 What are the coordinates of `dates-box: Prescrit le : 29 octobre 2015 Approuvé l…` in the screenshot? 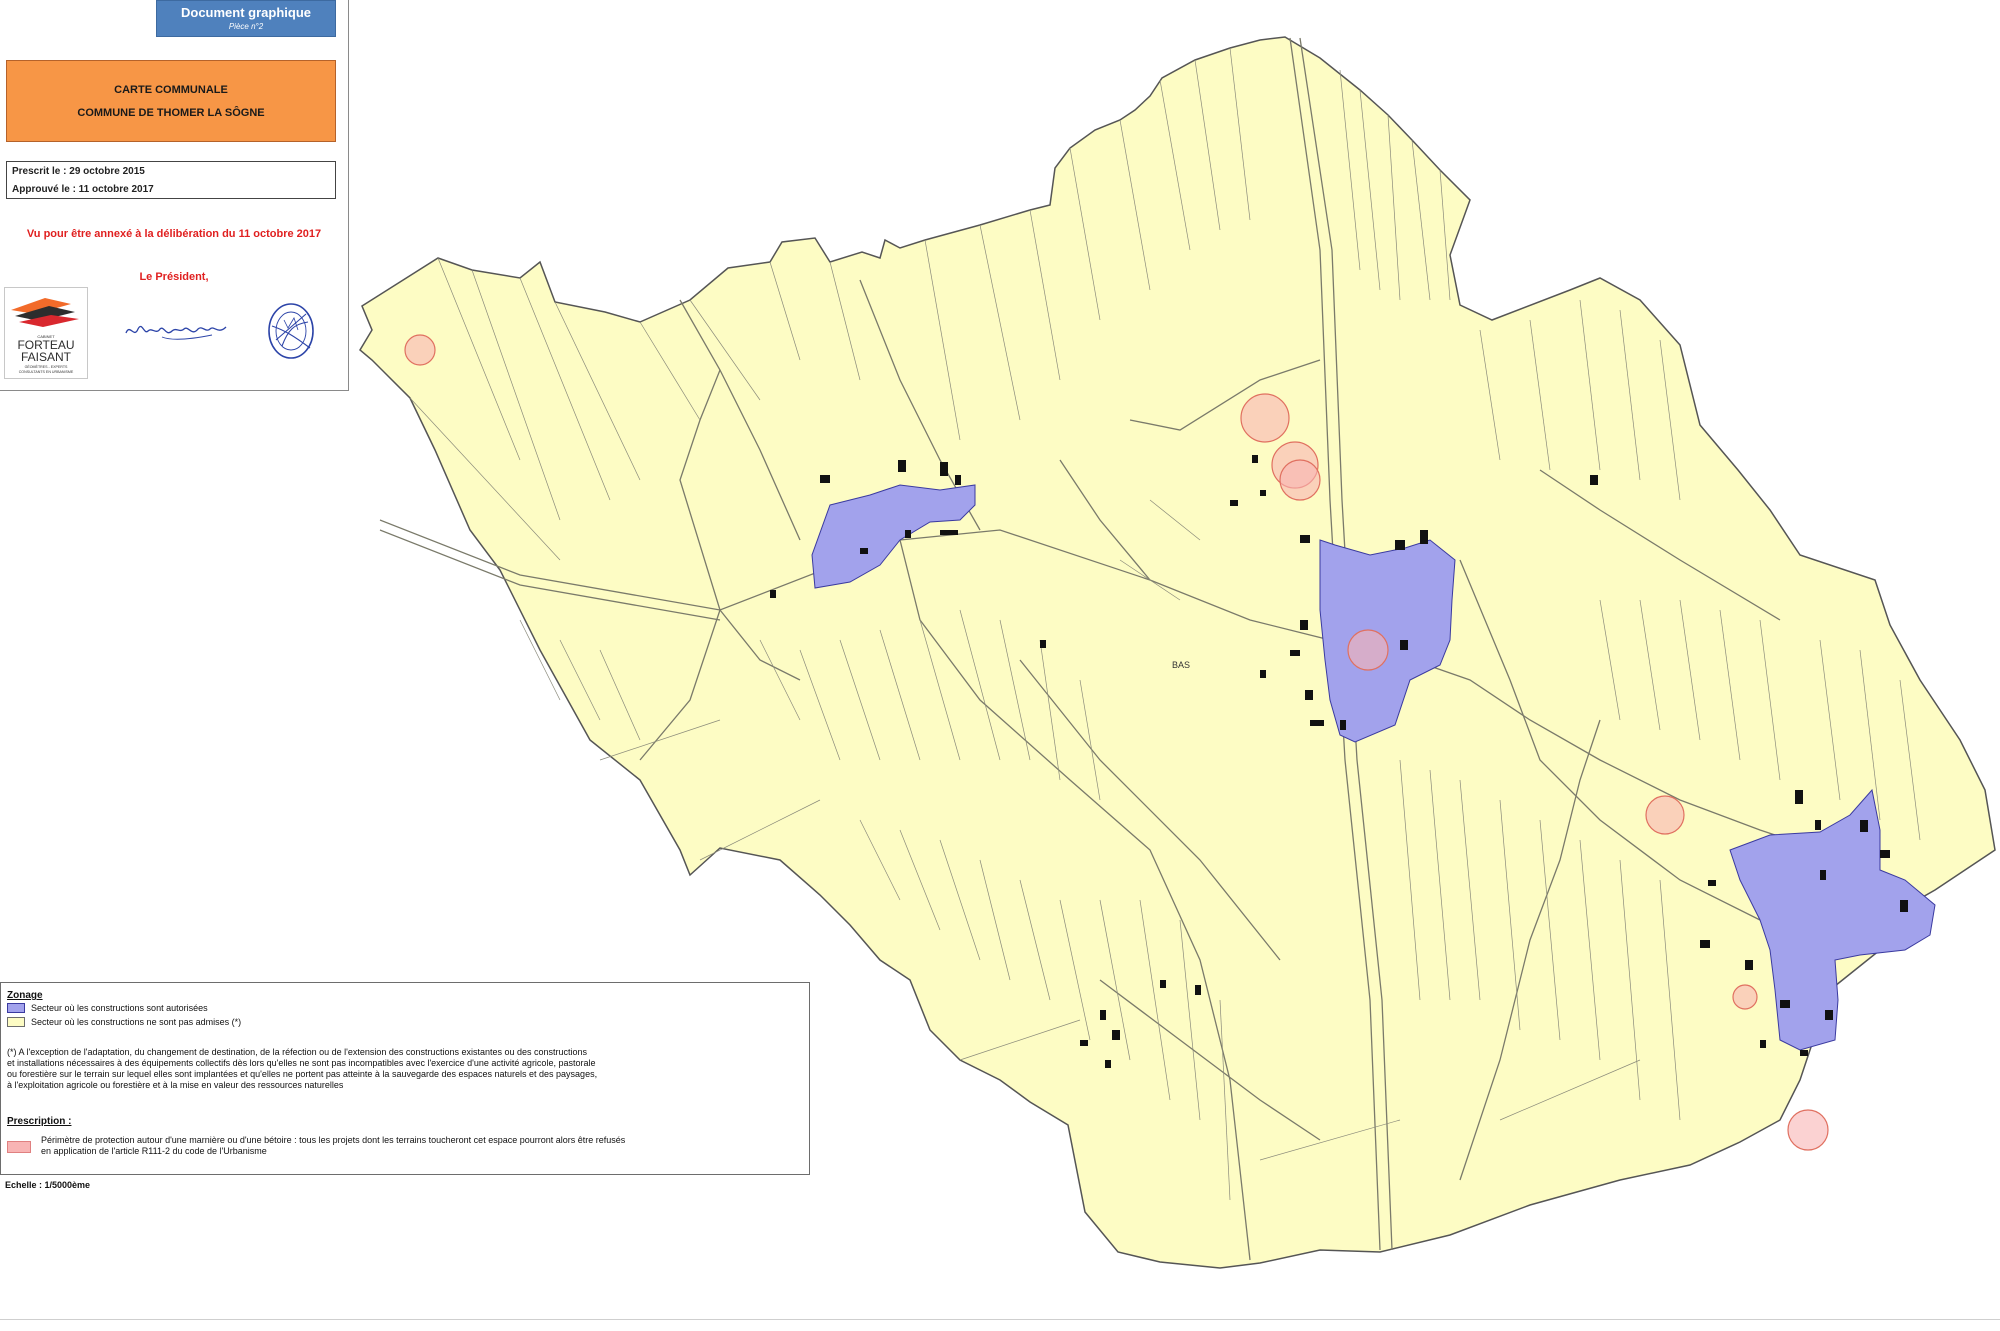 It's located at (171, 180).